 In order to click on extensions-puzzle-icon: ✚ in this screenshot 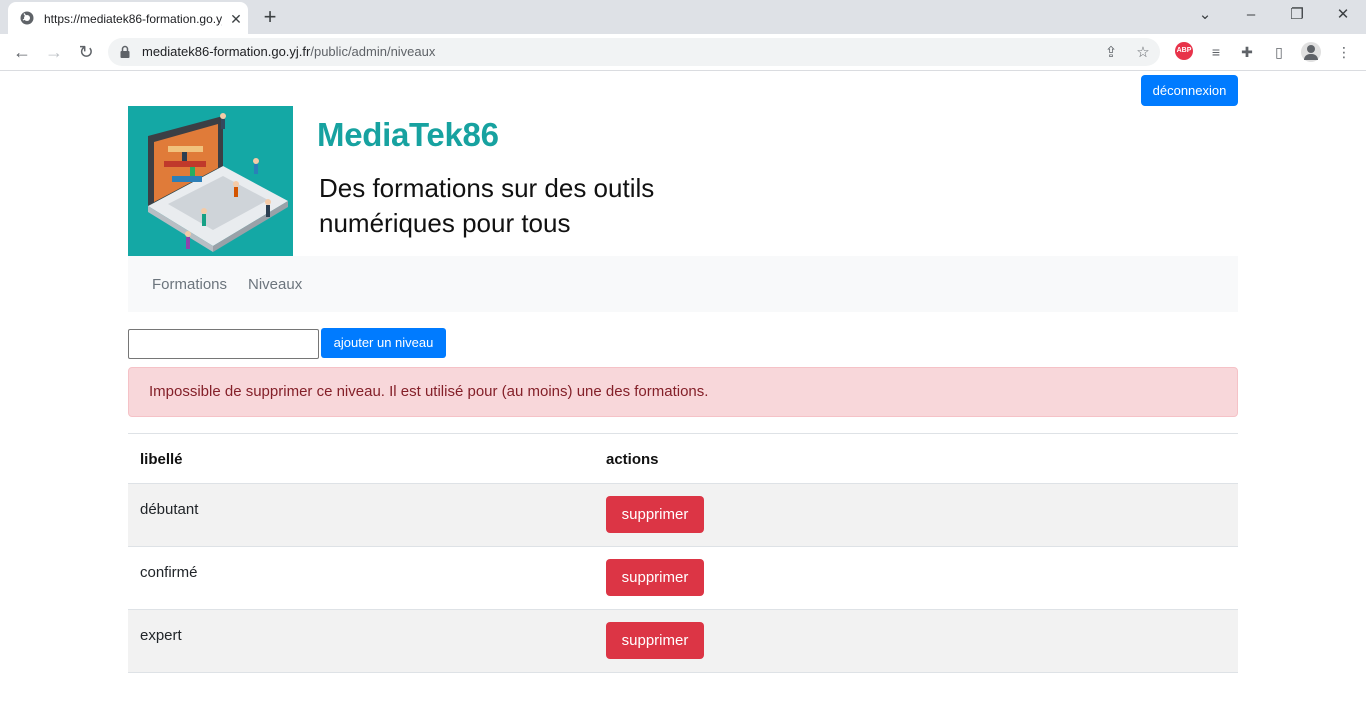, I will do `click(1247, 52)`.